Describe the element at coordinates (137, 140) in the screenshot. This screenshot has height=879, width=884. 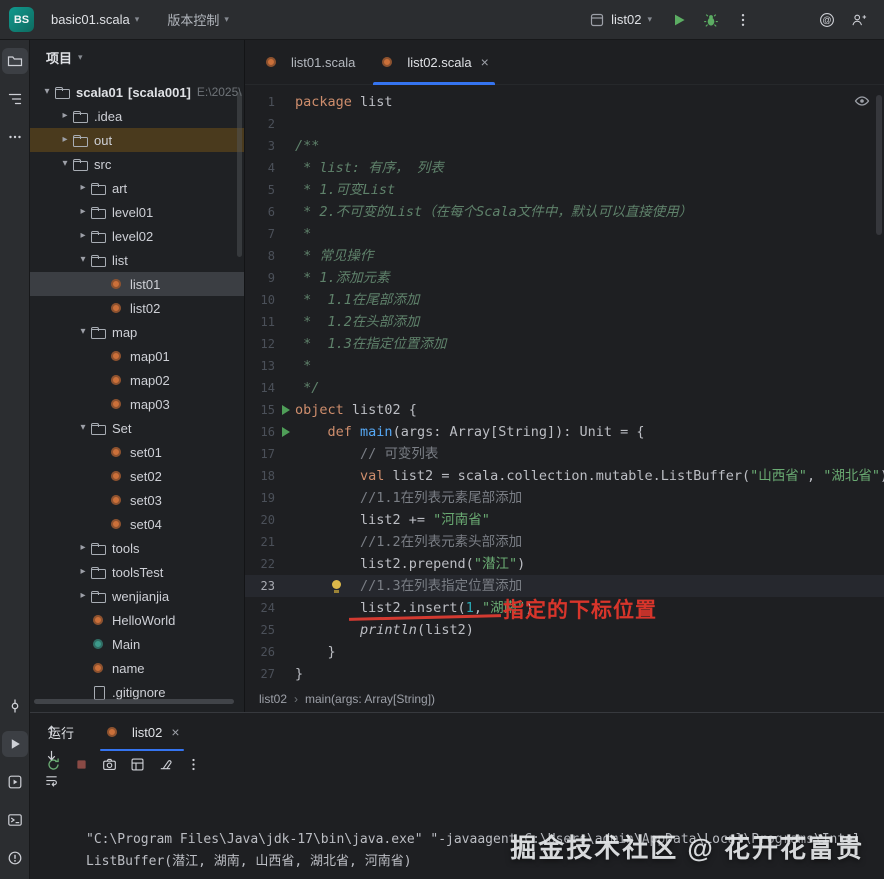
I see `tree-item-out: ▸ out` at that location.